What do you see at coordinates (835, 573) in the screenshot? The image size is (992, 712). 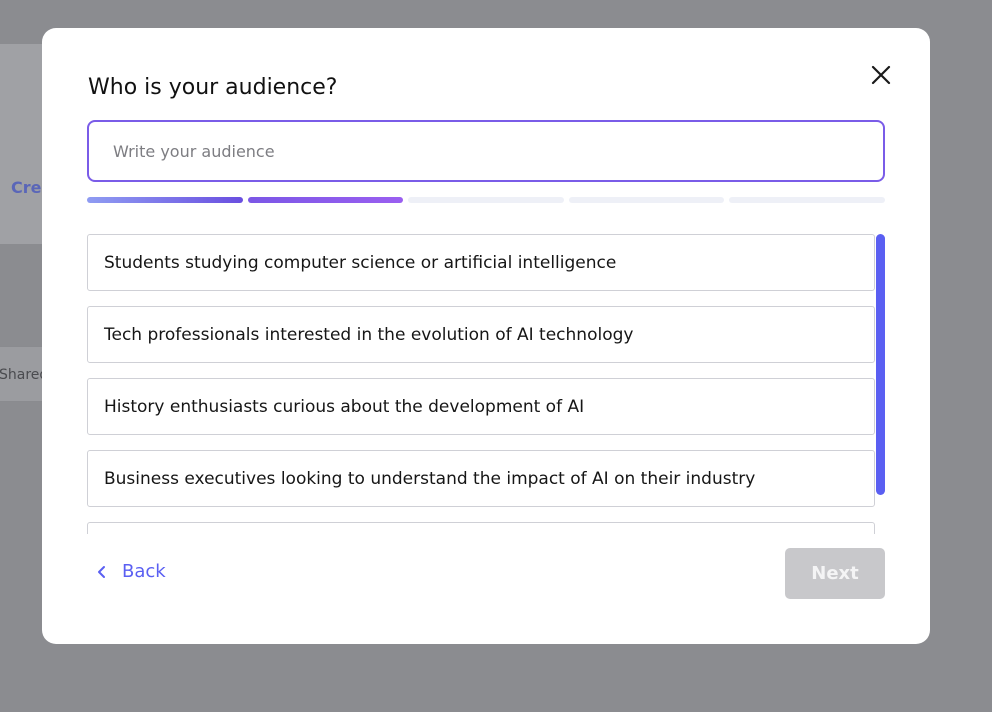 I see `next-button: Next` at bounding box center [835, 573].